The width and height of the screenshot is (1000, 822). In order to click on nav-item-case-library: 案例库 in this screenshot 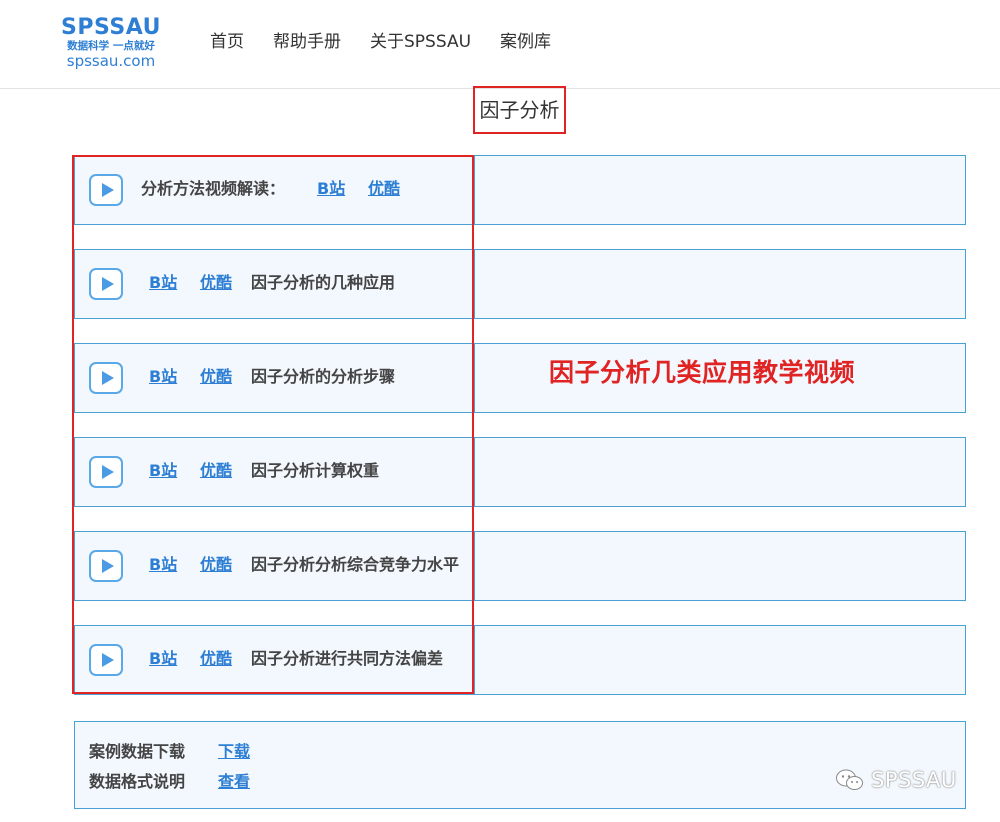, I will do `click(525, 42)`.